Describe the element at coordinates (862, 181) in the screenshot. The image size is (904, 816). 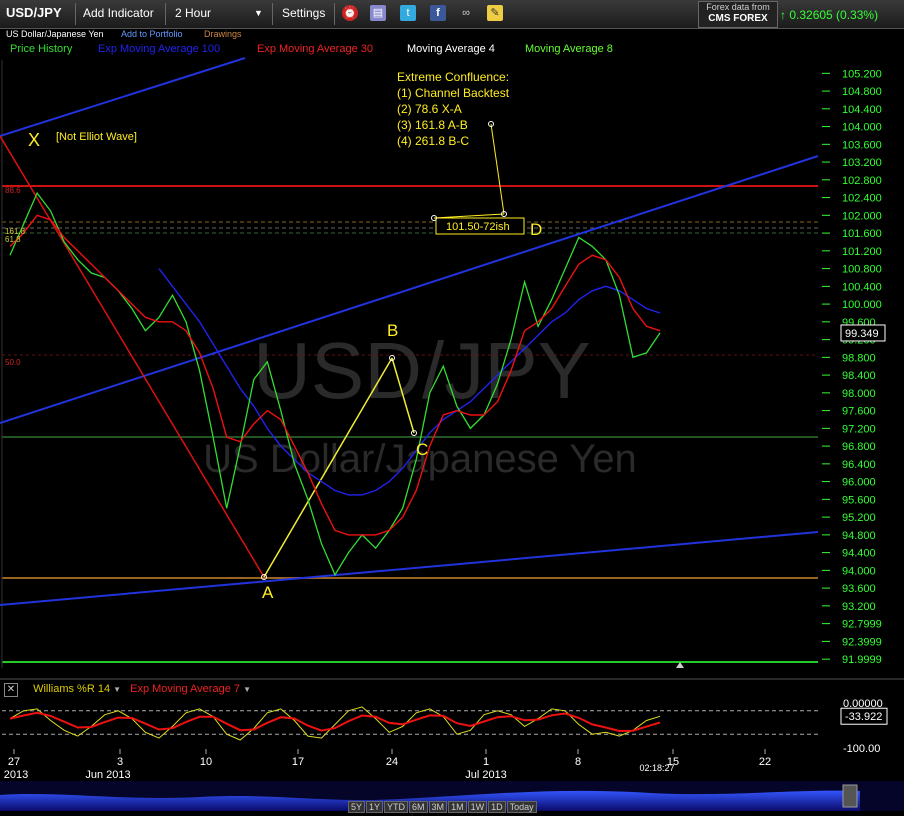
I see `y-tick-label: 102.800` at that location.